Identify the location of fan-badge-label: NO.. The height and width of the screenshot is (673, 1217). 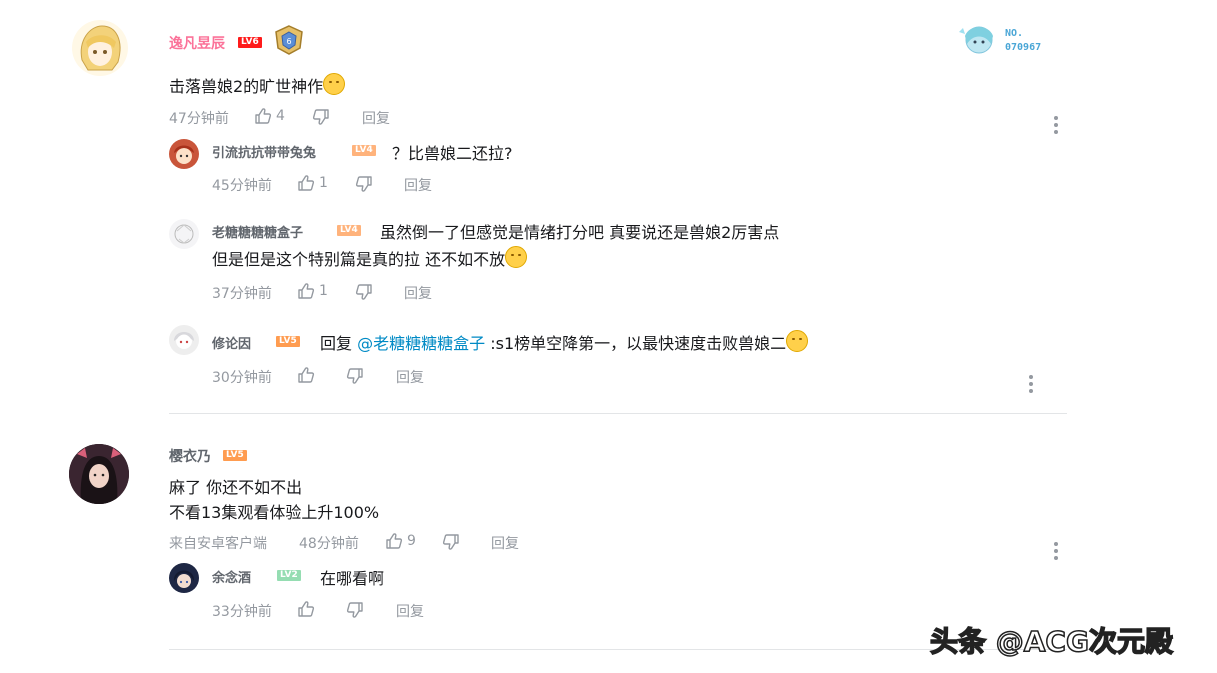
(1014, 33).